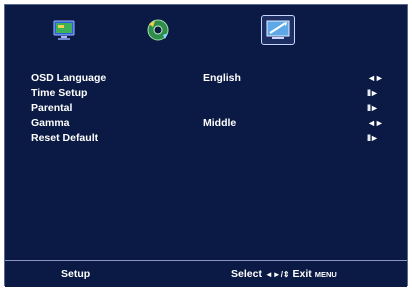 The image size is (412, 290). I want to click on footer-help: Select ◄►/⇕ Exit MENU, so click(284, 274).